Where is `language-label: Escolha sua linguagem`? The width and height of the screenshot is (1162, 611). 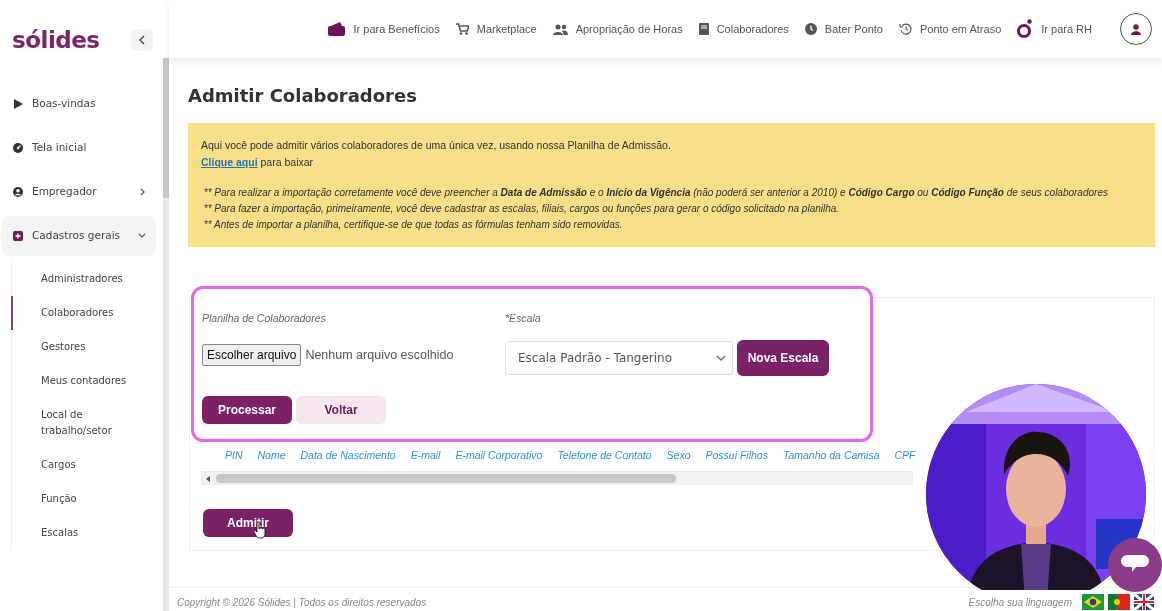 language-label: Escolha sua linguagem is located at coordinates (1020, 602).